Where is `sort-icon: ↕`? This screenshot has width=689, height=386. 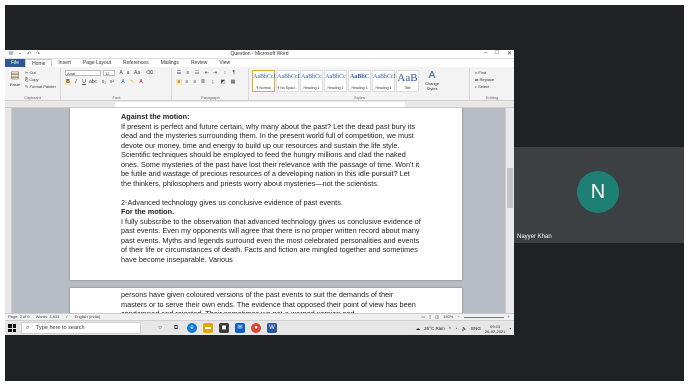 sort-icon: ↕ is located at coordinates (225, 73).